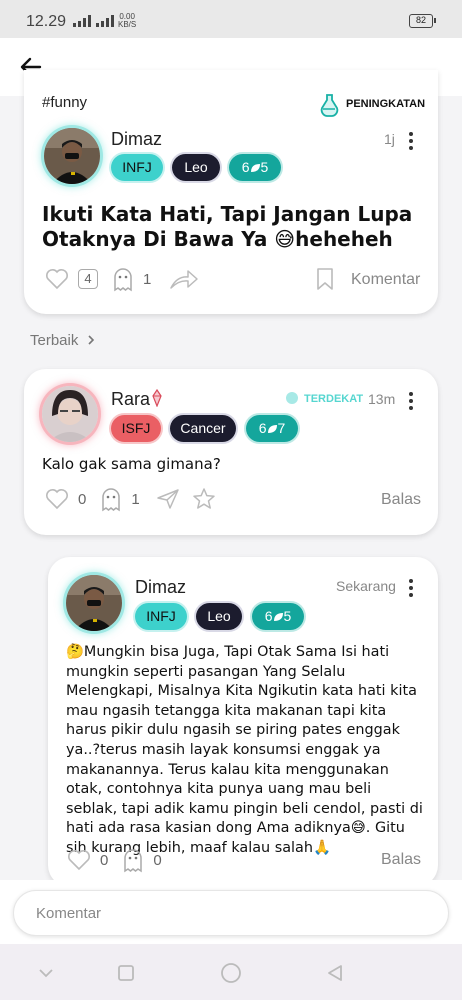 Image resolution: width=462 pixels, height=1000 pixels. I want to click on back-triangle-icon, so click(335, 973).